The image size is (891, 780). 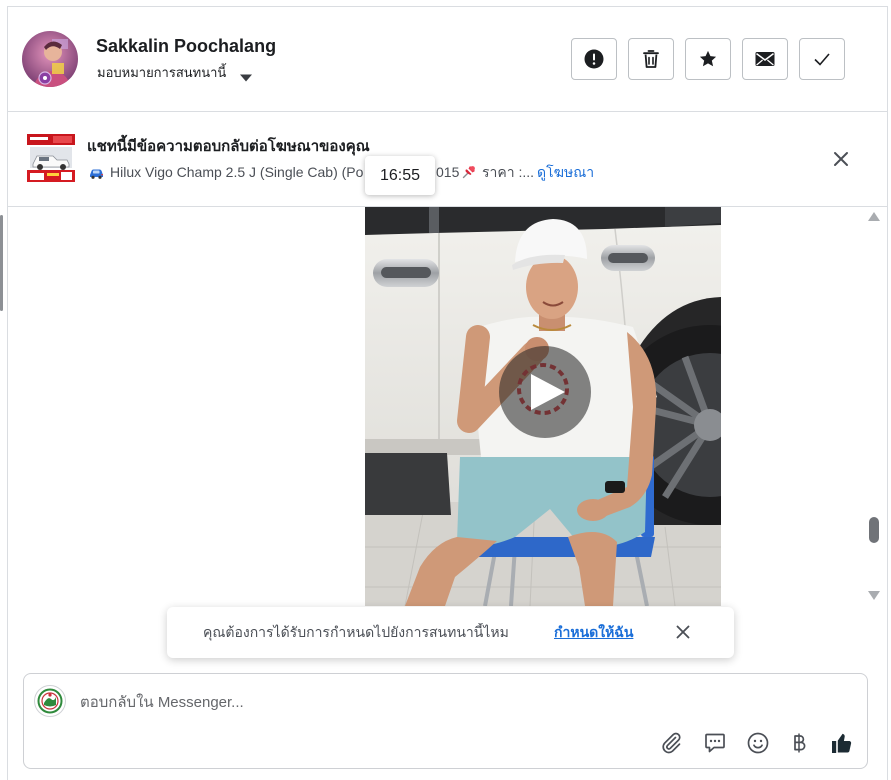 I want to click on saved-replies-button, so click(x=715, y=743).